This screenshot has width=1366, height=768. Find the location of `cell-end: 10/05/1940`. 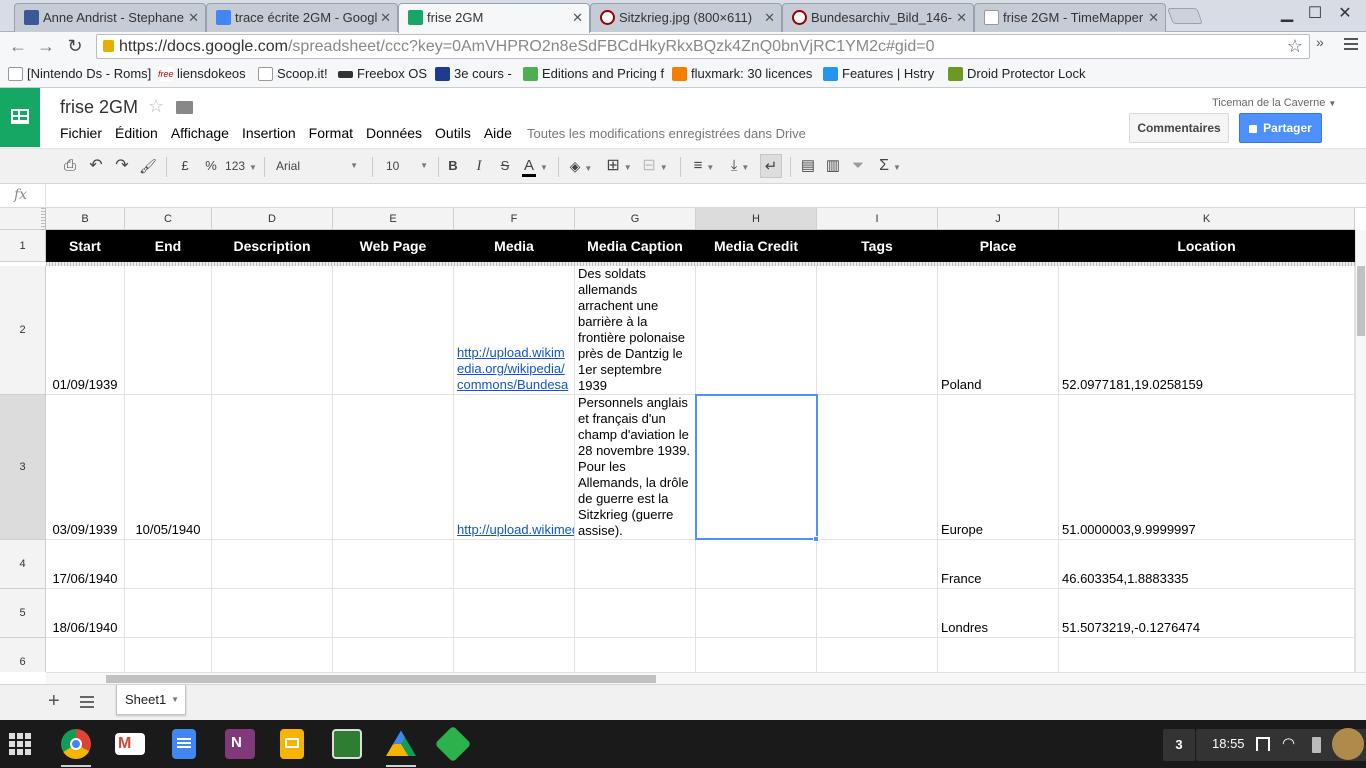

cell-end: 10/05/1940 is located at coordinates (168, 467).